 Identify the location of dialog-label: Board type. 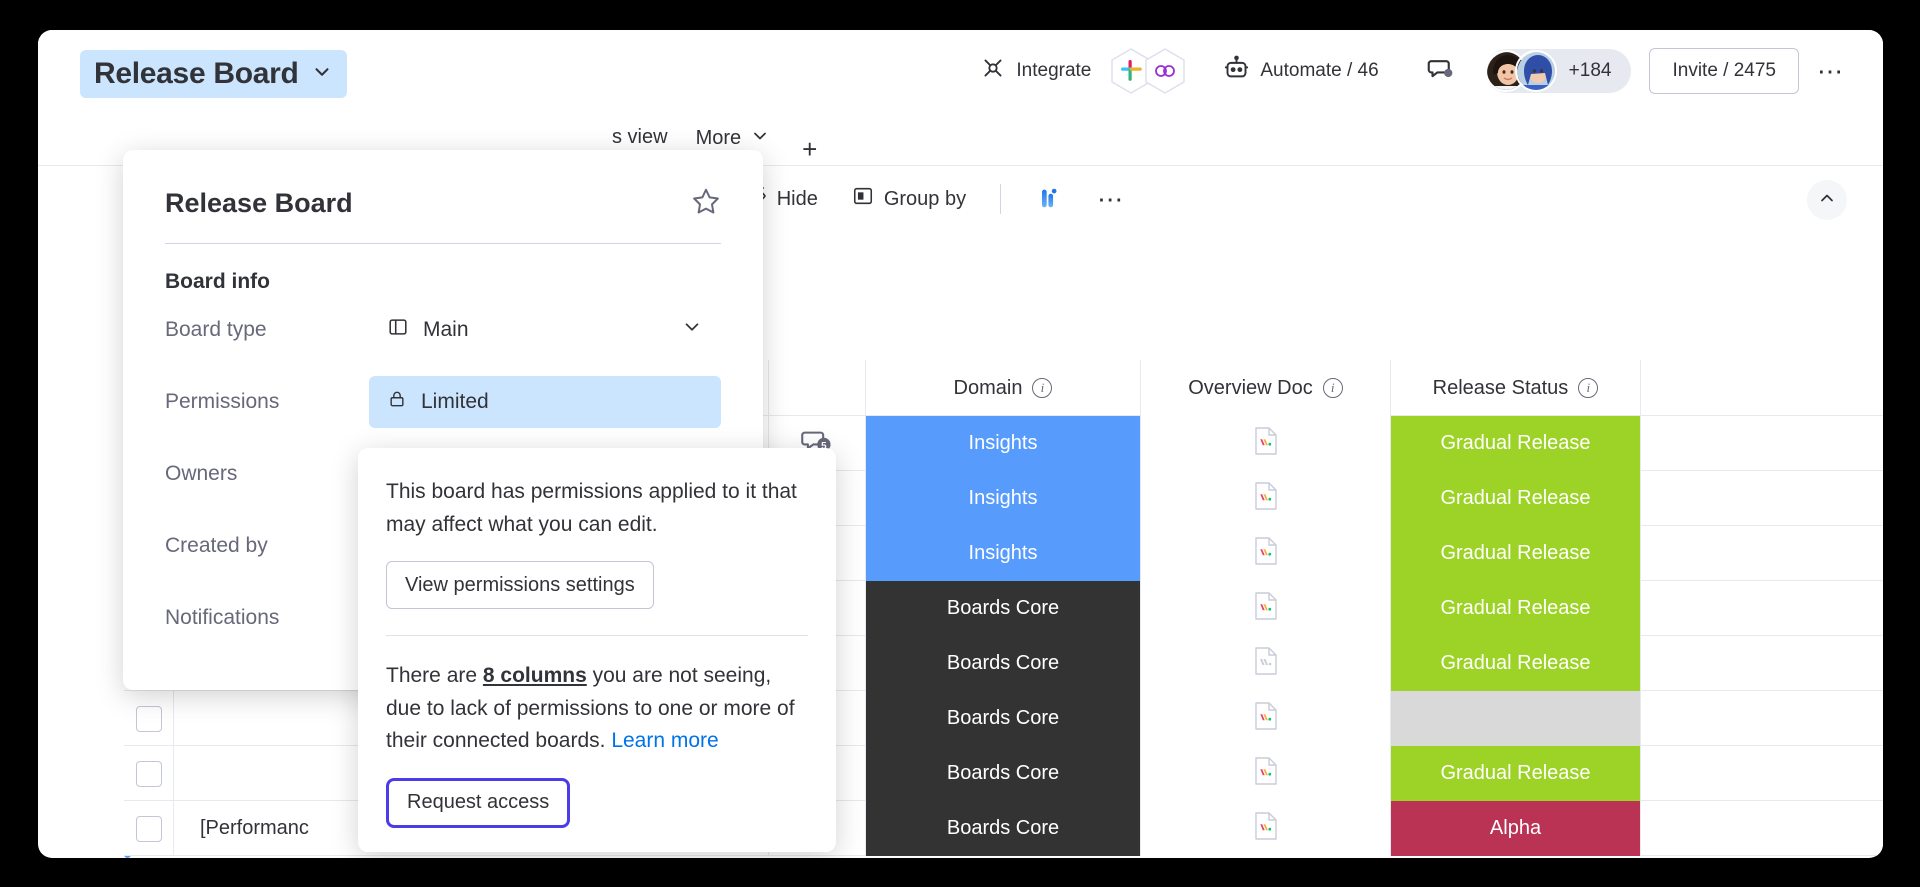
(216, 329).